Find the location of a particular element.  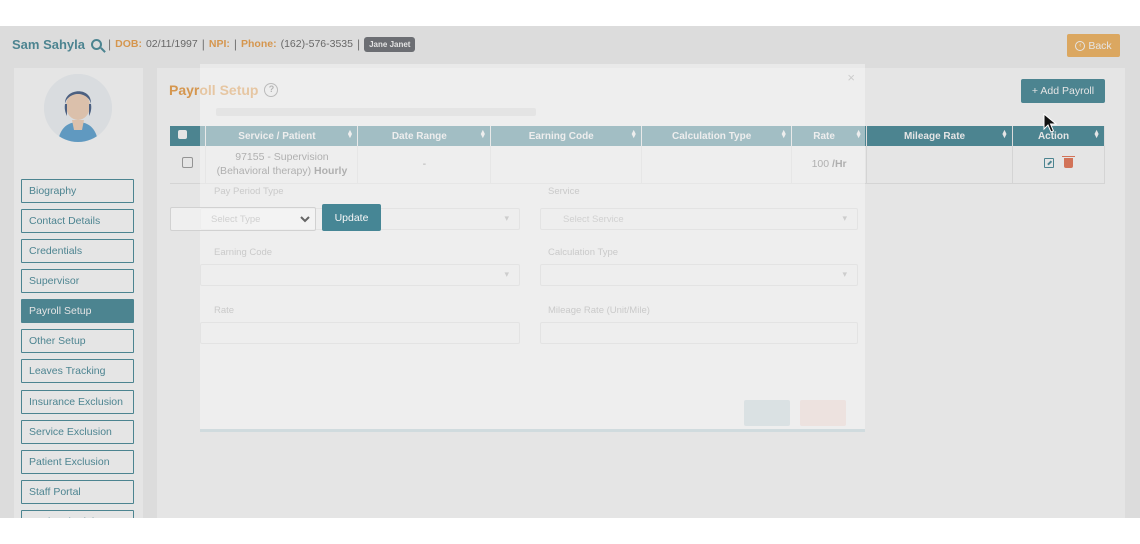

earning-code-label: Earning Code is located at coordinates (243, 252).